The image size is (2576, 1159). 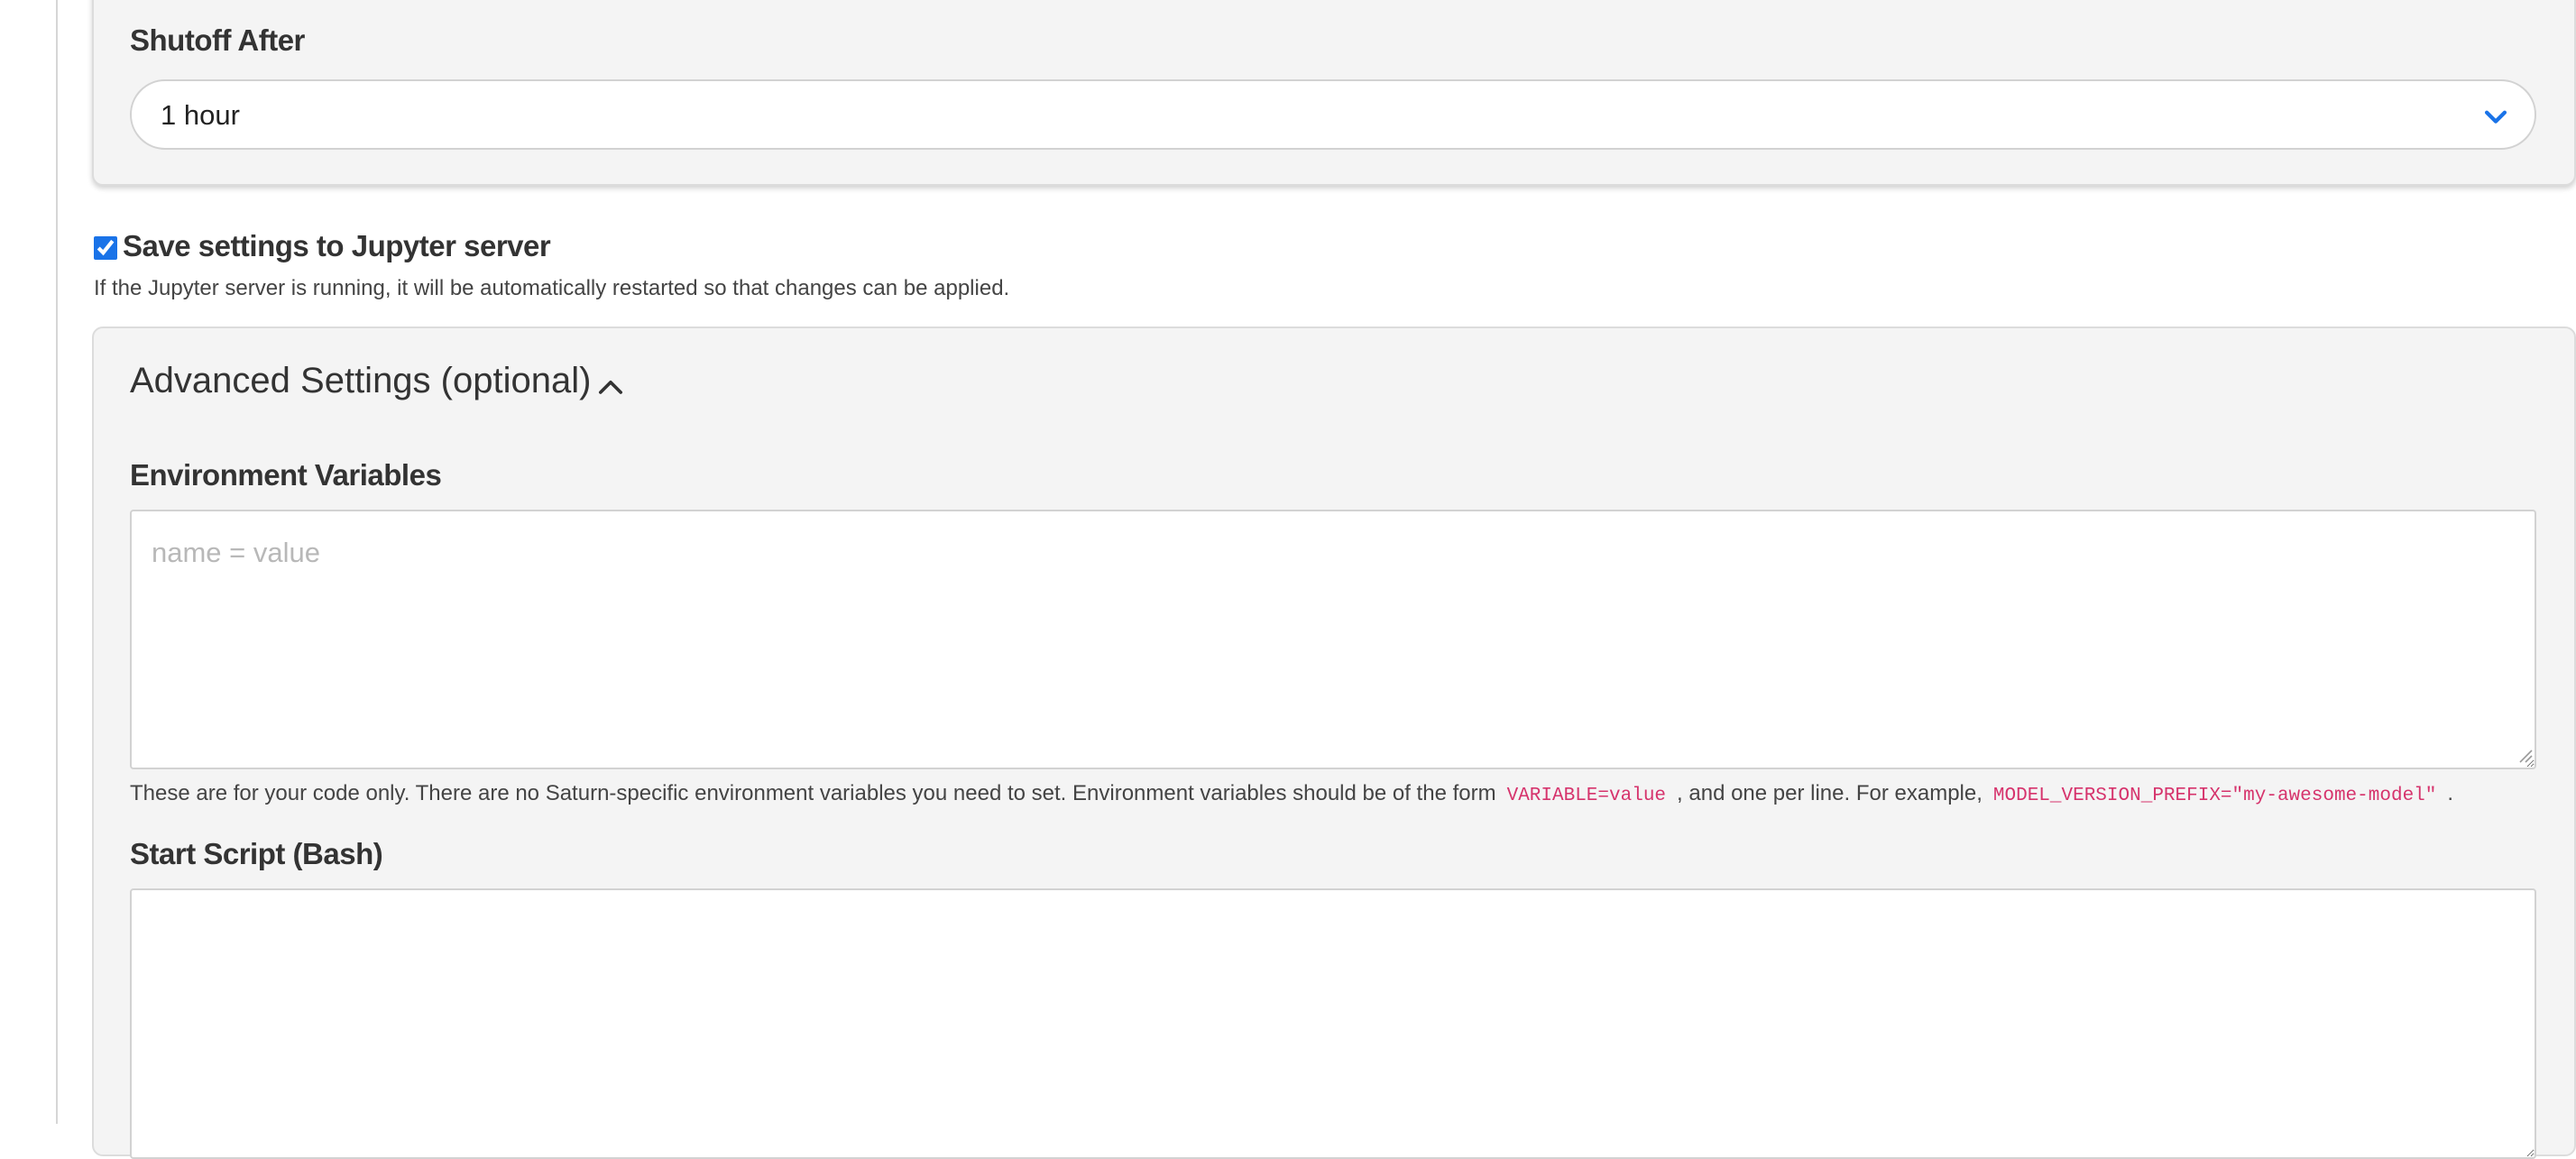 I want to click on left-rail, so click(x=29, y=562).